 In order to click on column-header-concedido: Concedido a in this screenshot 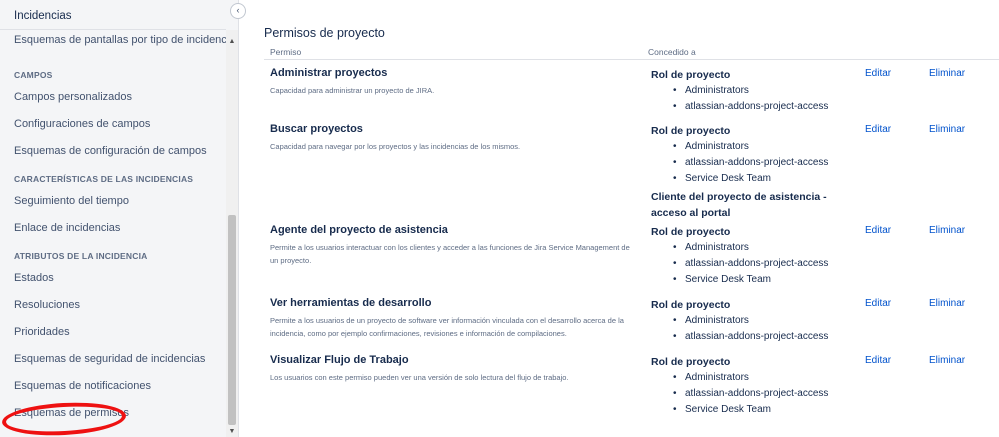, I will do `click(672, 52)`.